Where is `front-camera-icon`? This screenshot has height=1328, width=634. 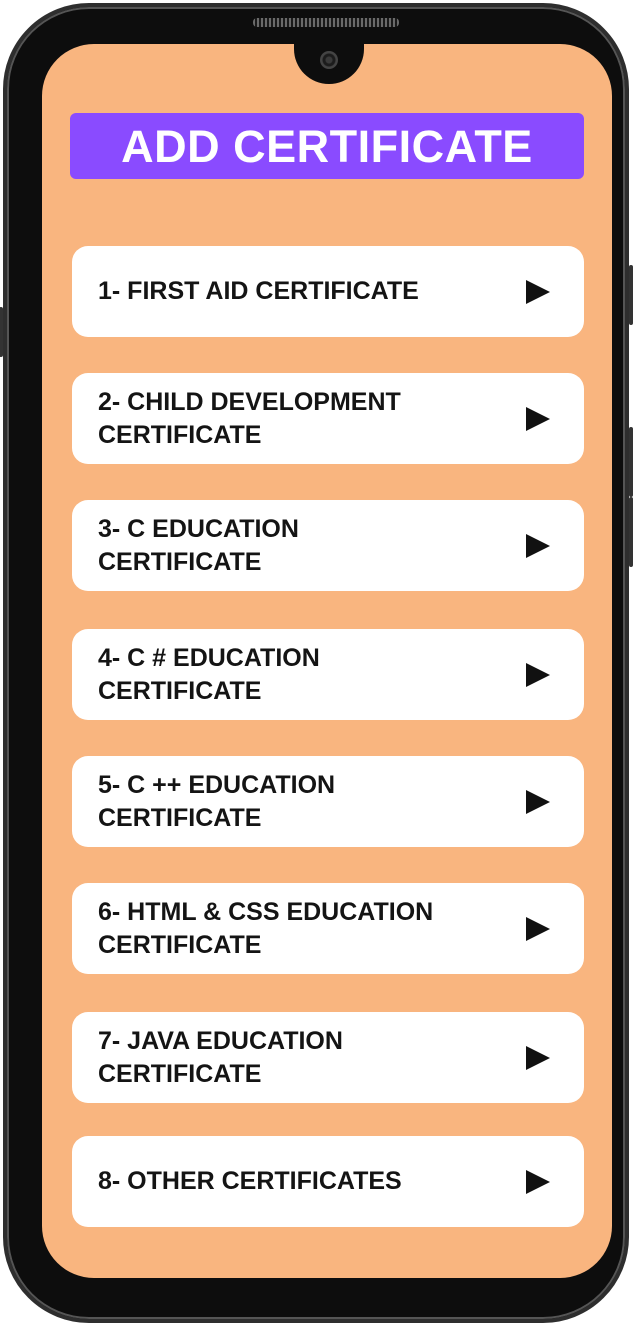 front-camera-icon is located at coordinates (329, 60).